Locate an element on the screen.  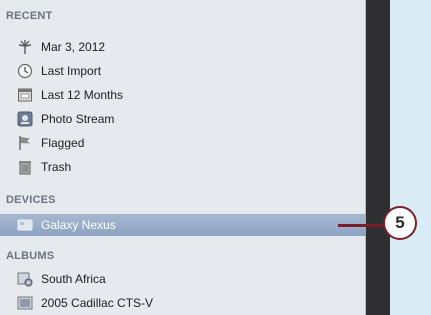
sidebar-item-photo-stream: Photo Stream is located at coordinates (183, 119).